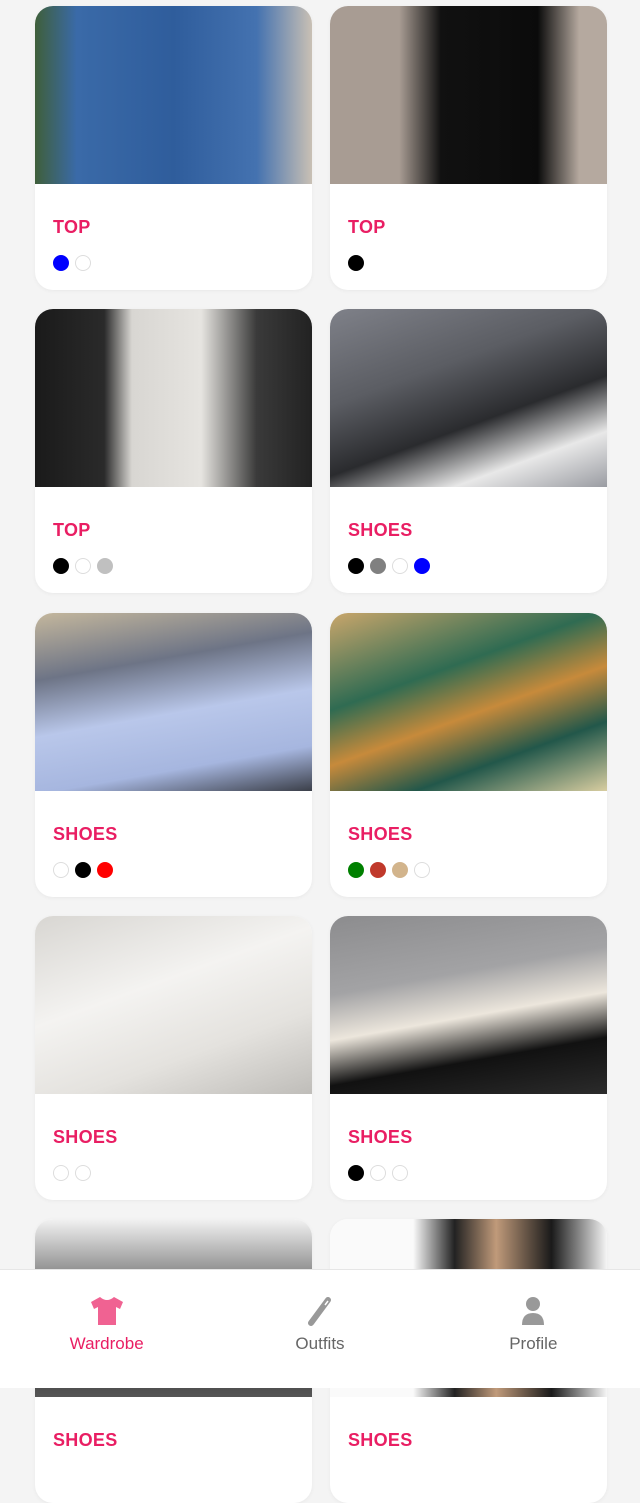 The image size is (640, 1503). What do you see at coordinates (106, 1311) in the screenshot?
I see `tshirt-icon` at bounding box center [106, 1311].